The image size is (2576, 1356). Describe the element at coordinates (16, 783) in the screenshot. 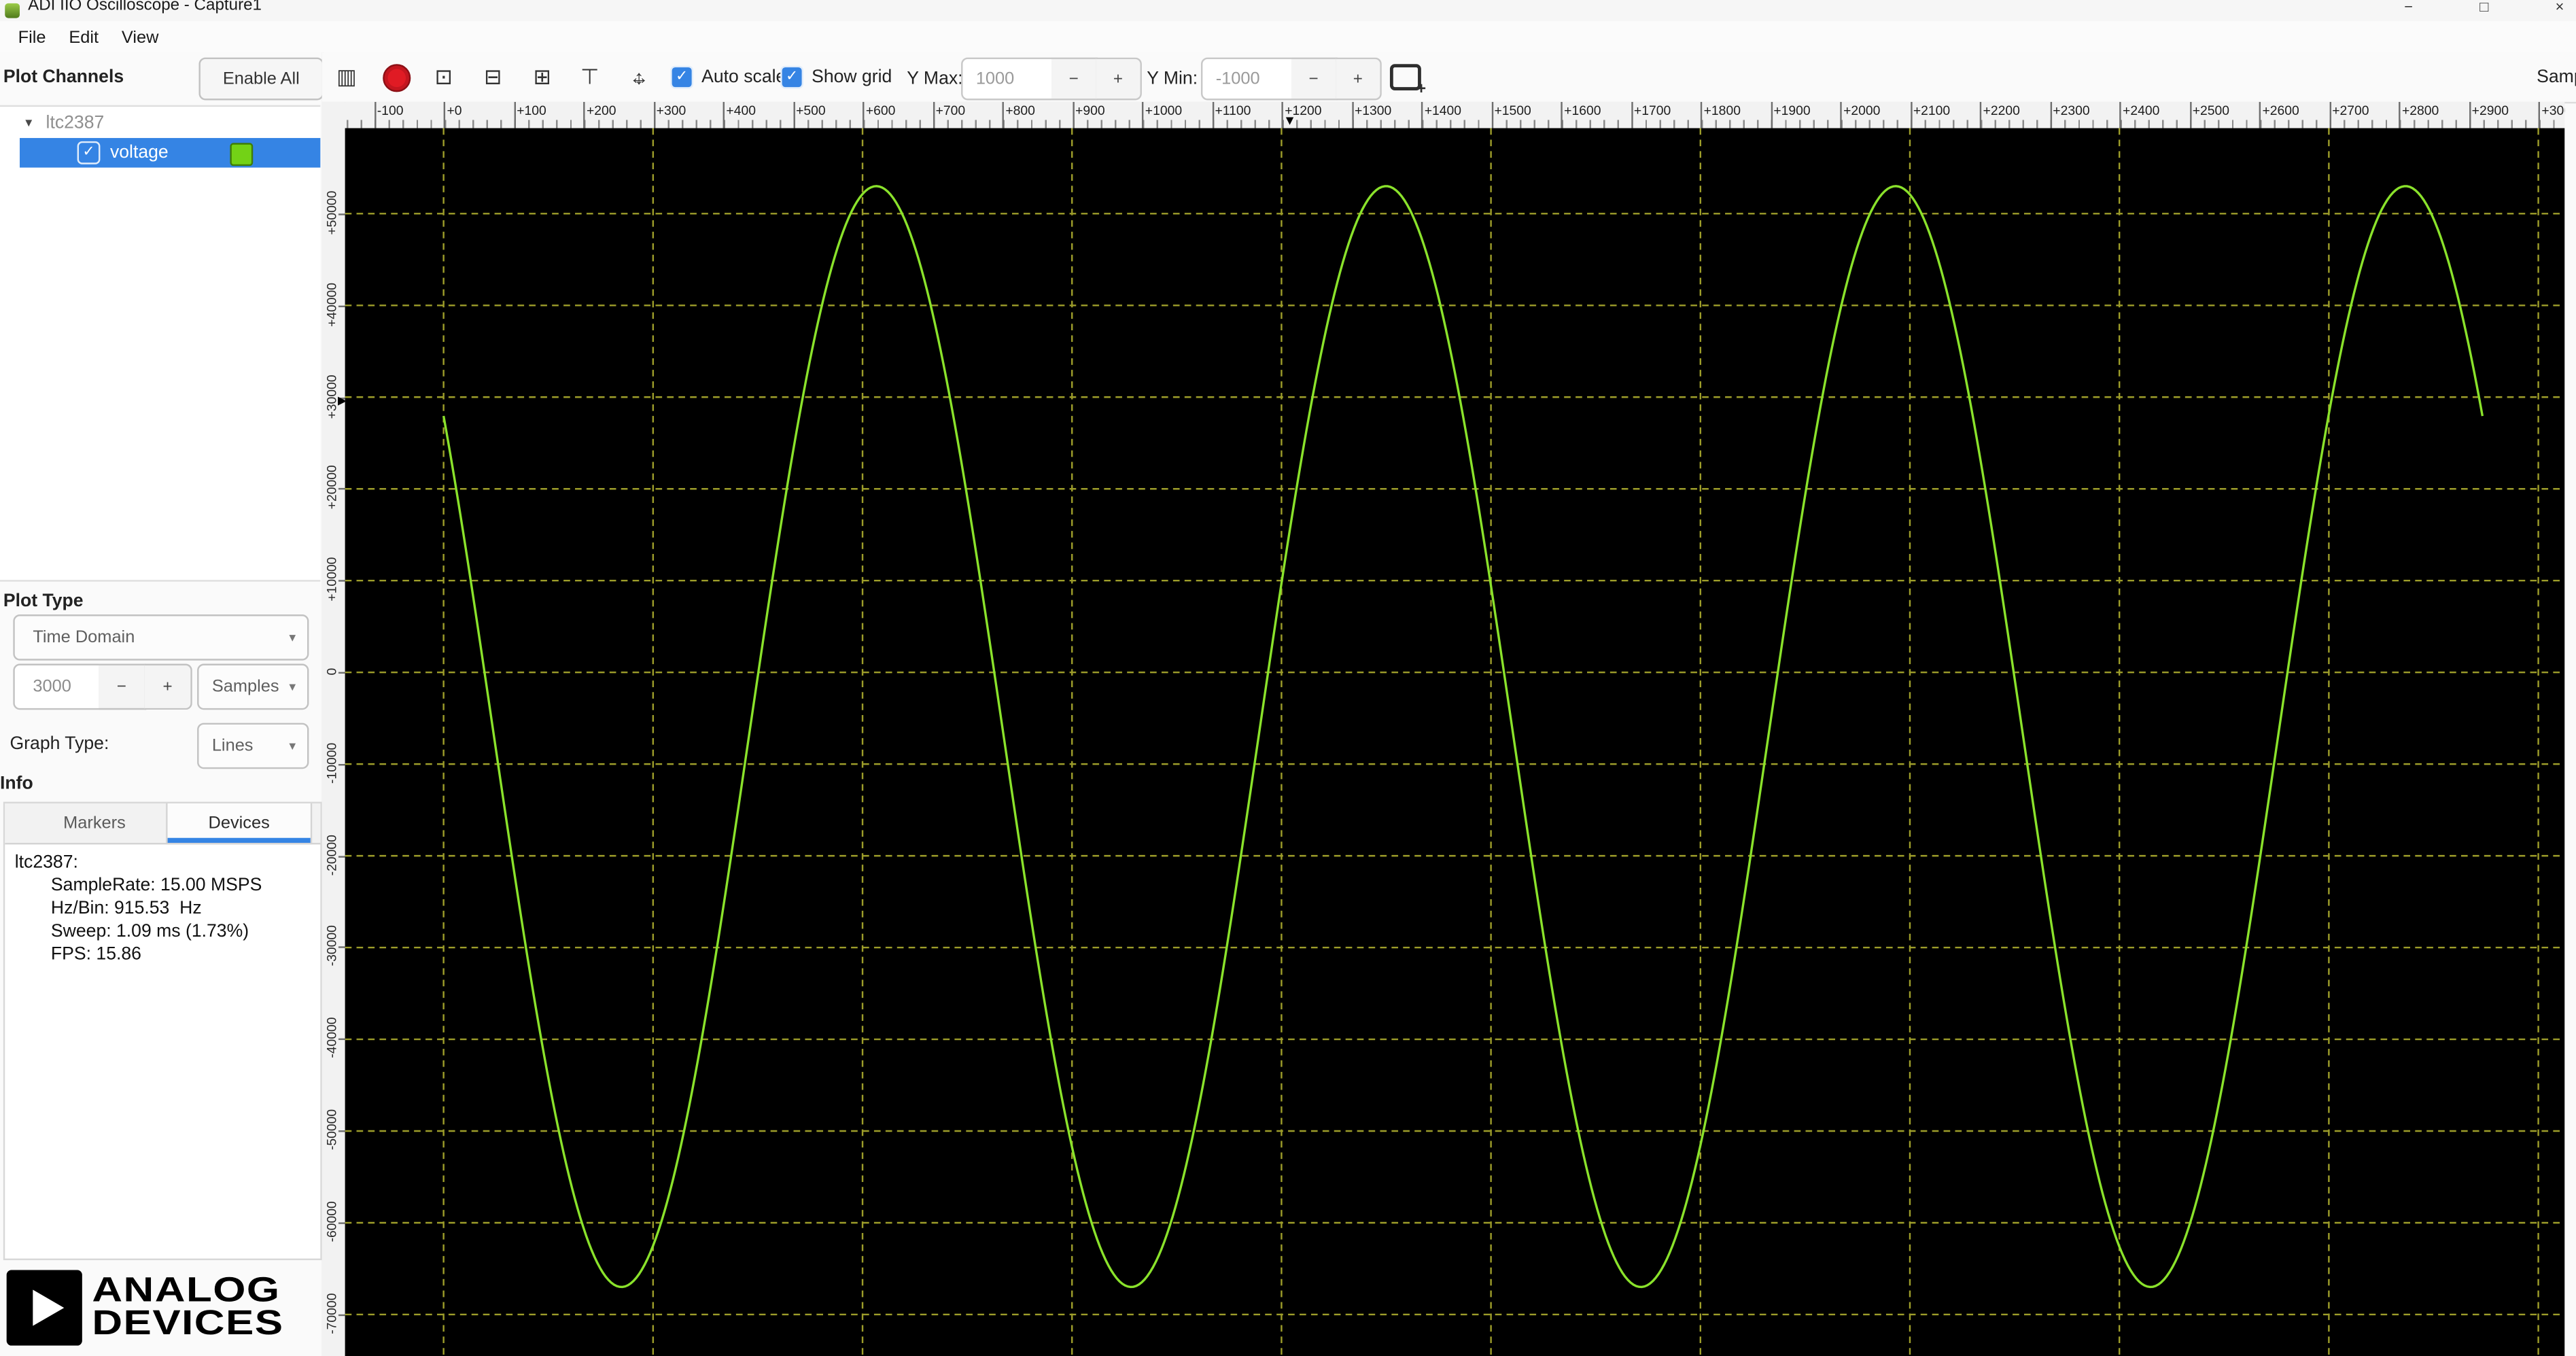

I see `info-title: Info` at that location.